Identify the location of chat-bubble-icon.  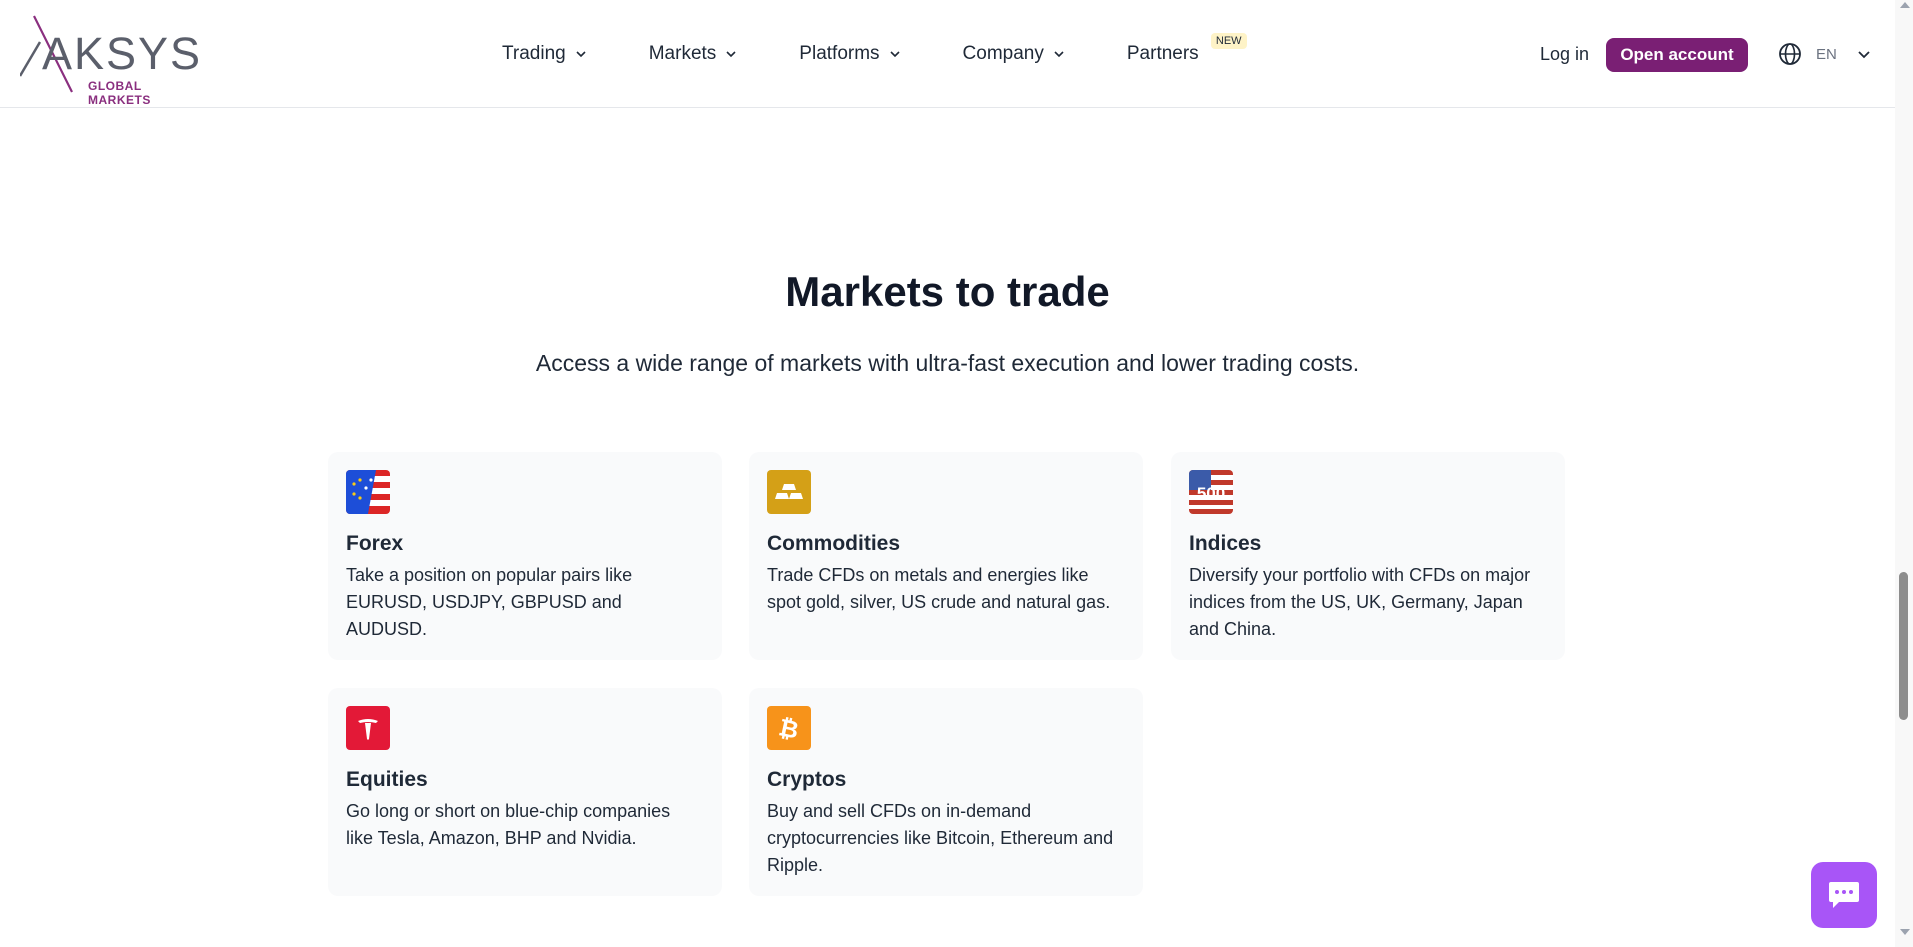
(1844, 895).